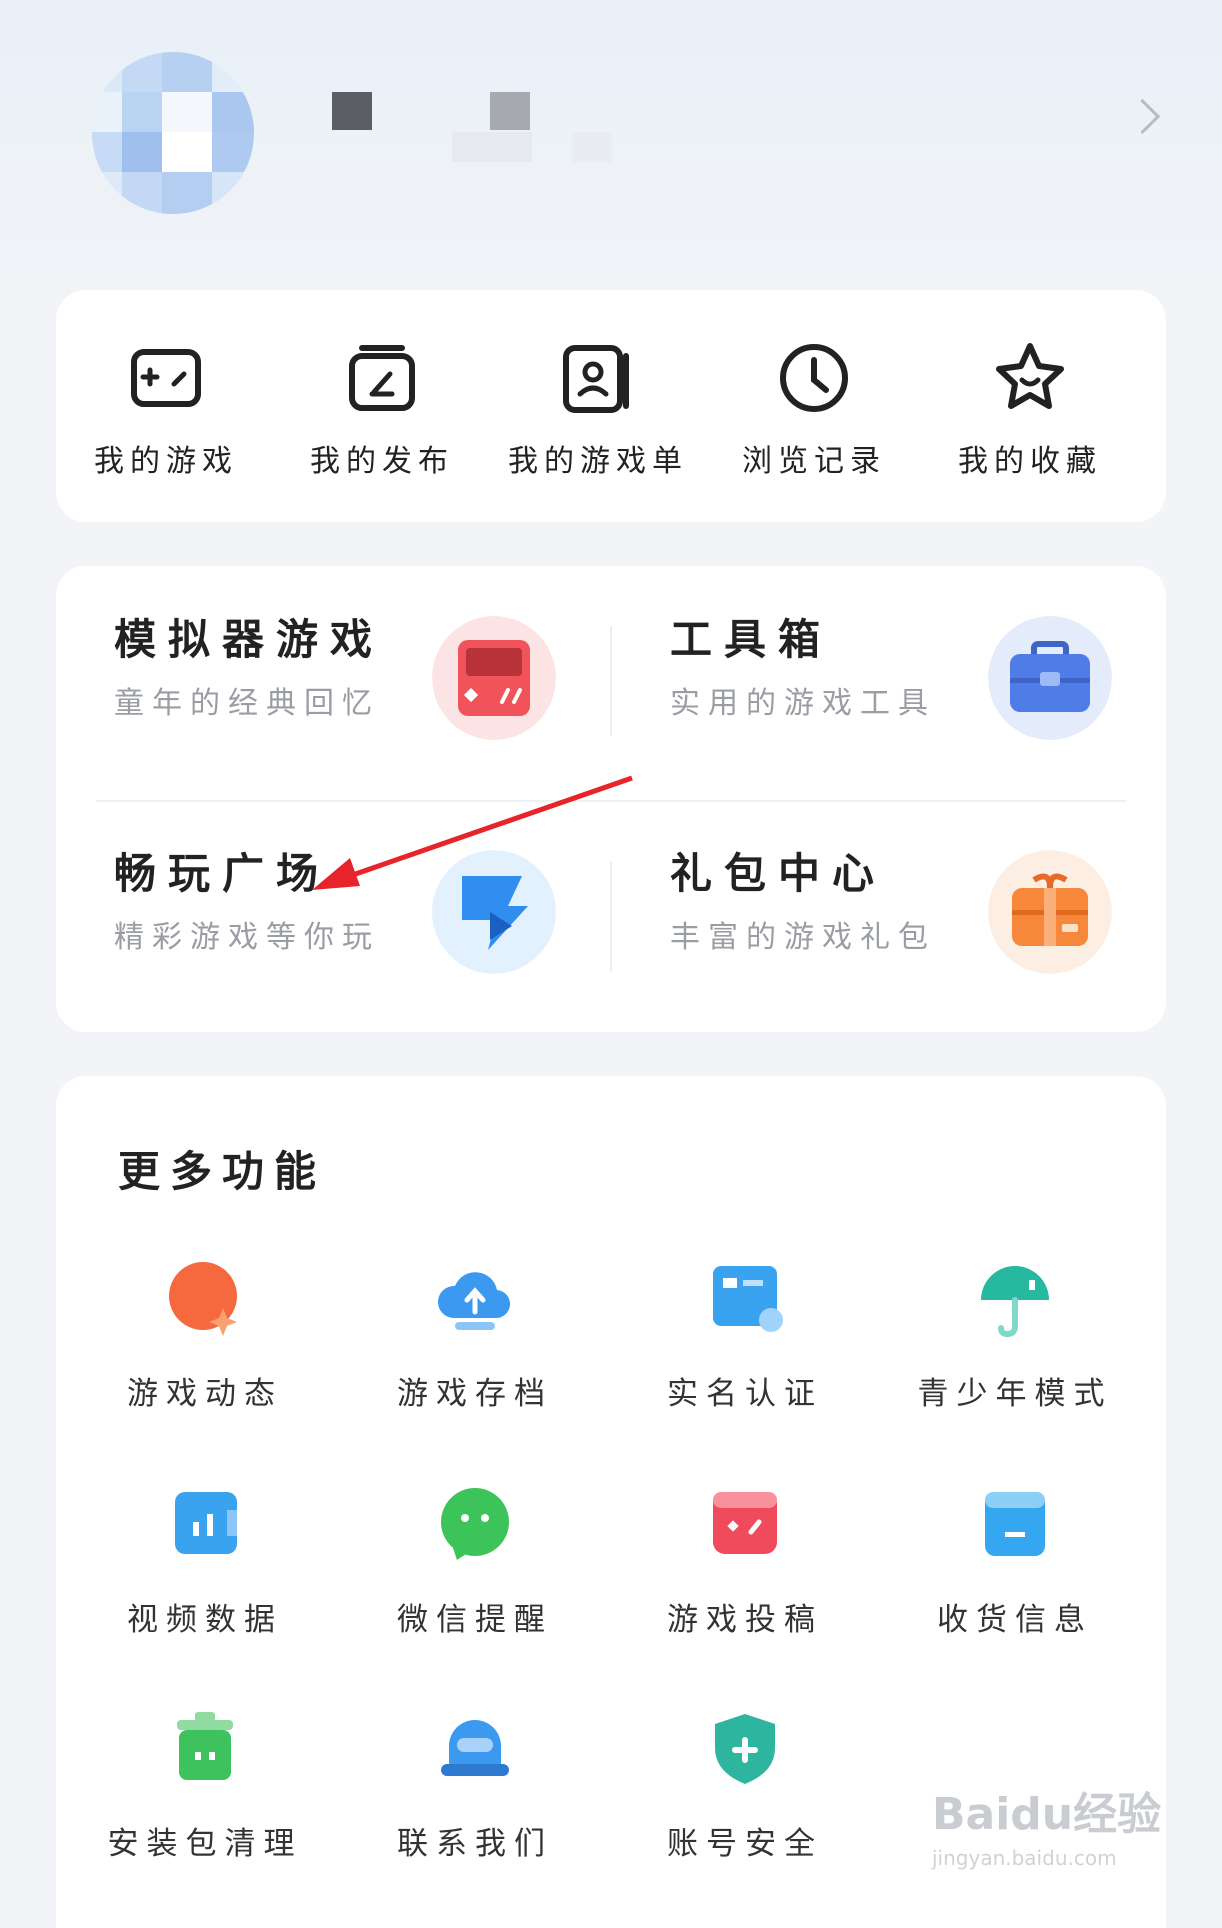 The width and height of the screenshot is (1222, 1928). Describe the element at coordinates (474, 1301) in the screenshot. I see `cloud-save-icon` at that location.